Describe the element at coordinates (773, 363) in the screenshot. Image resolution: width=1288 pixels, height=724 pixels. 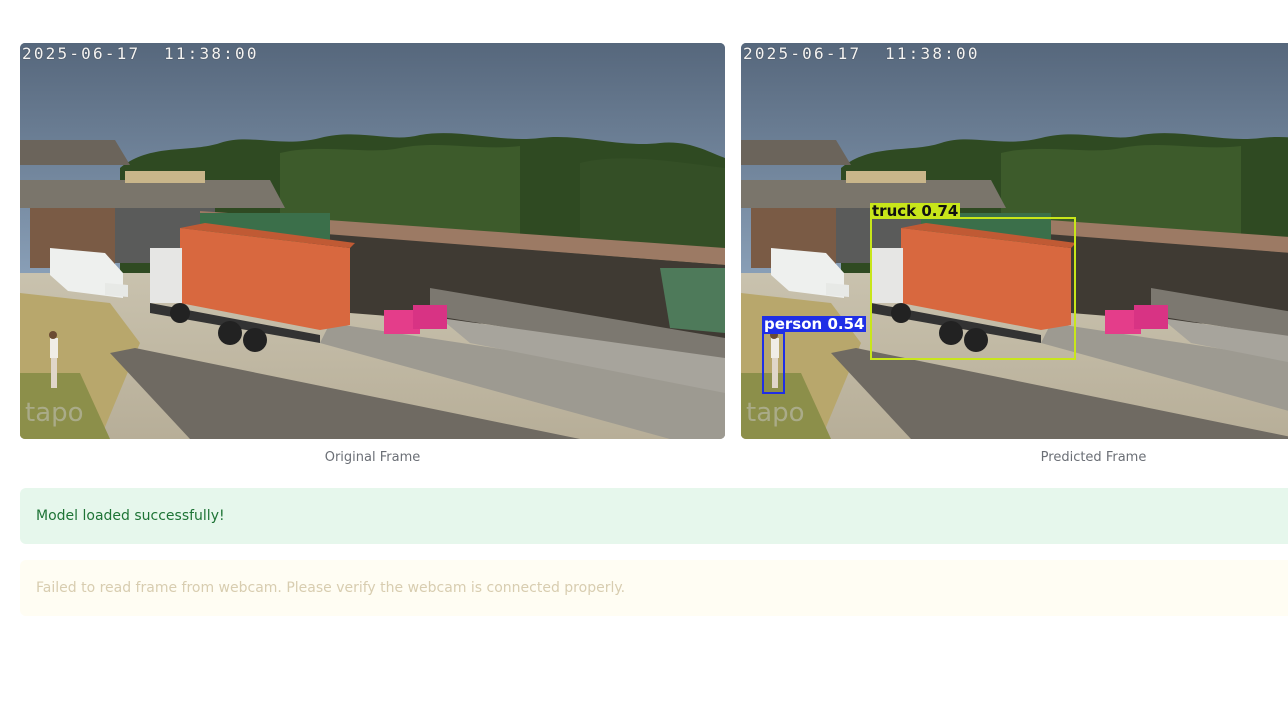
I see `person-bounding-box` at that location.